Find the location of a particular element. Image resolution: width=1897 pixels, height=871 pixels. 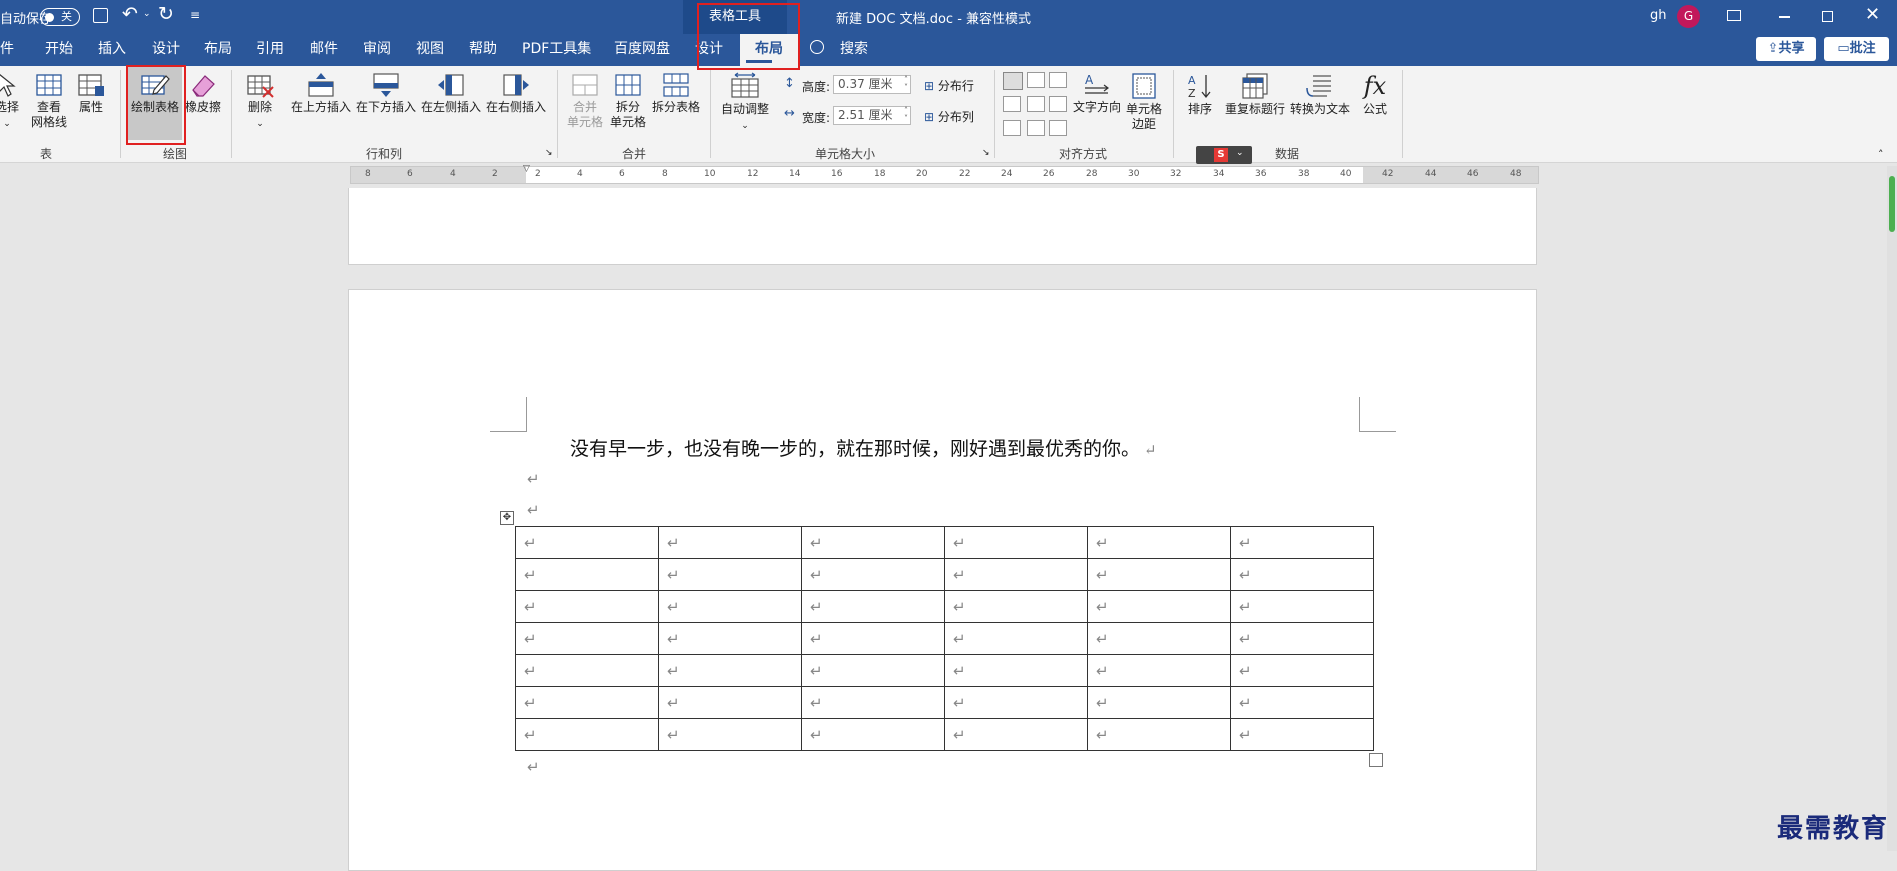

rows-cols-dialog-launcher-icon: ↘ is located at coordinates (549, 153).